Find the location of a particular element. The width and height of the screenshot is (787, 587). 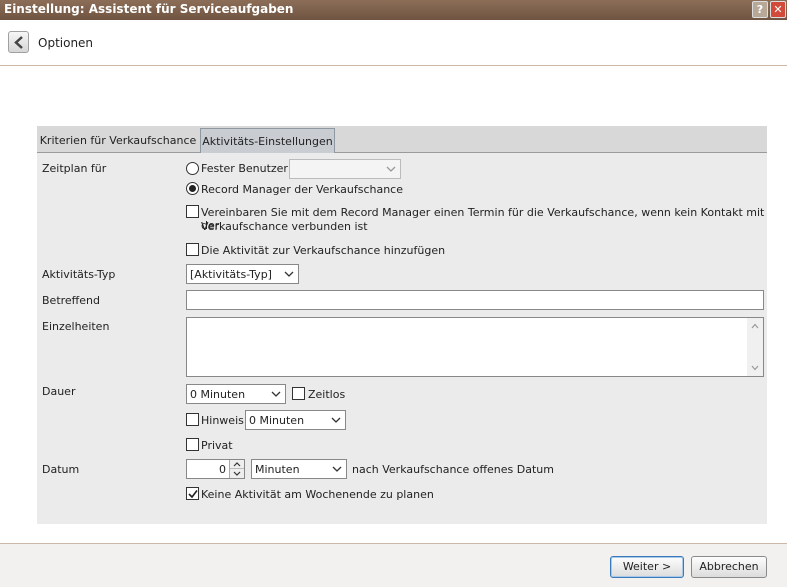

aktivitaets-typ-select: [Aktivitäts-Typ] is located at coordinates (242, 274).